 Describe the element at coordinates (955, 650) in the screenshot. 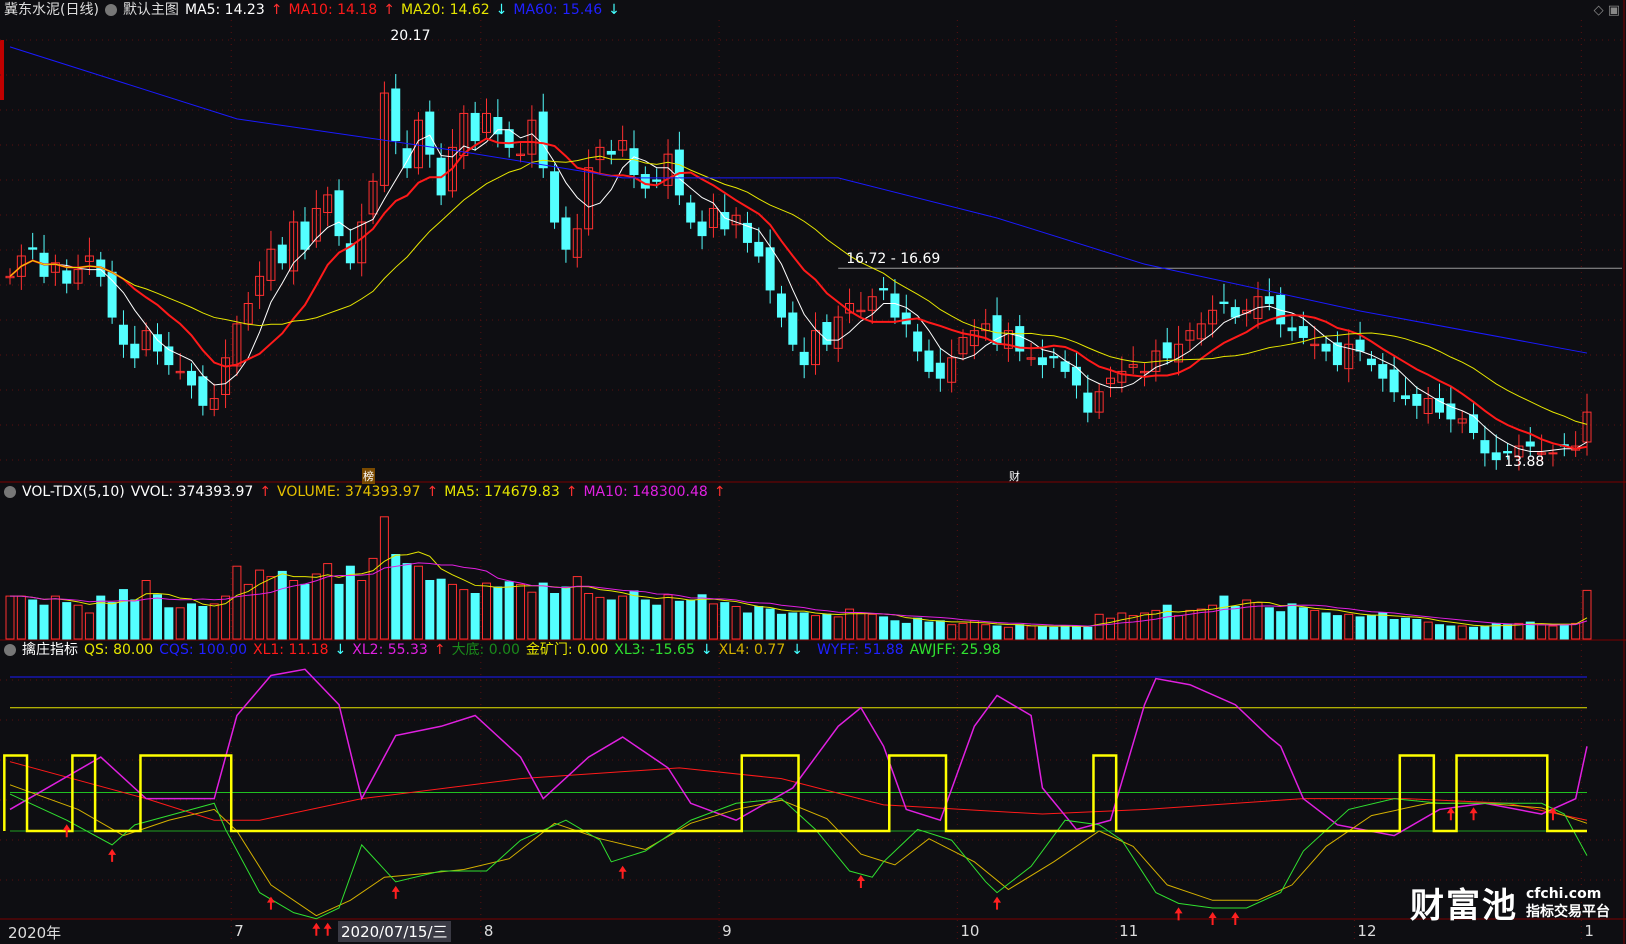

I see `awjff-value: AWJFF: 25.98` at that location.